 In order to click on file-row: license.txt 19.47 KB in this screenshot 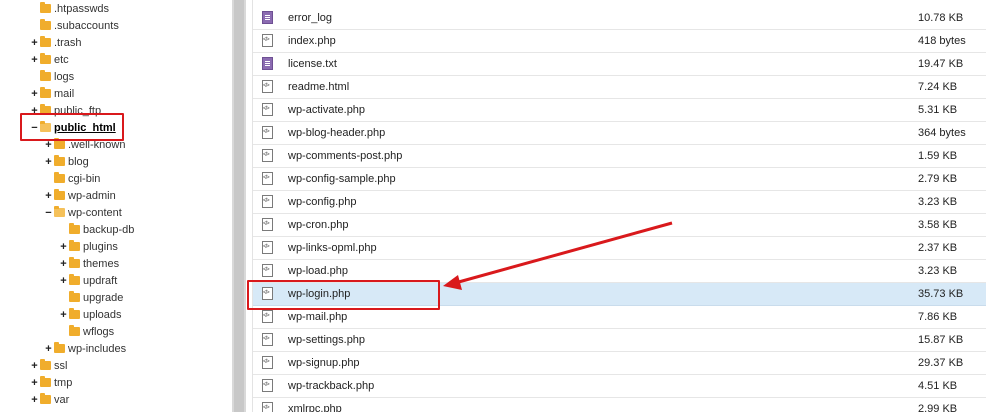, I will do `click(619, 64)`.